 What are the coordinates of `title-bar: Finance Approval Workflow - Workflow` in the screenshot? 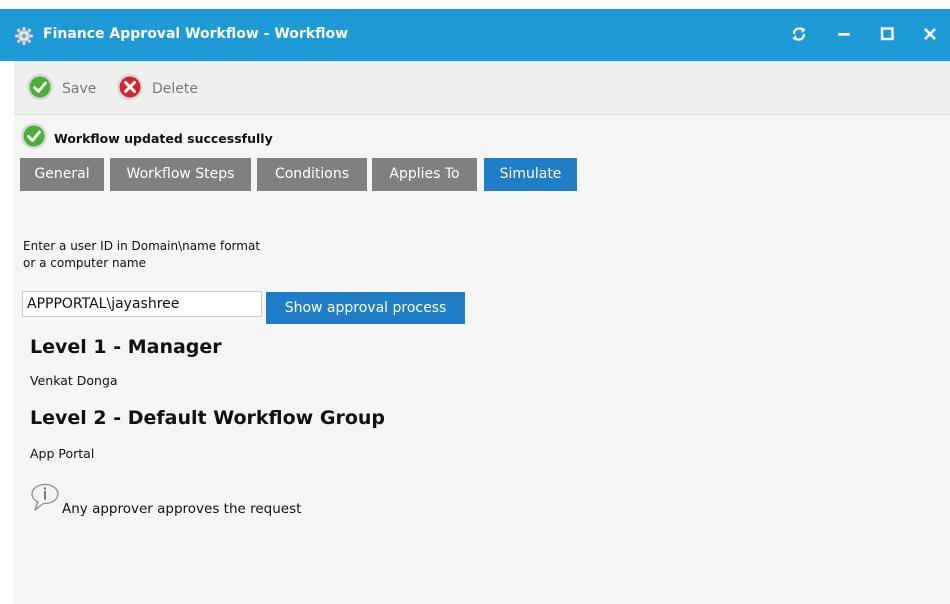 It's located at (475, 35).